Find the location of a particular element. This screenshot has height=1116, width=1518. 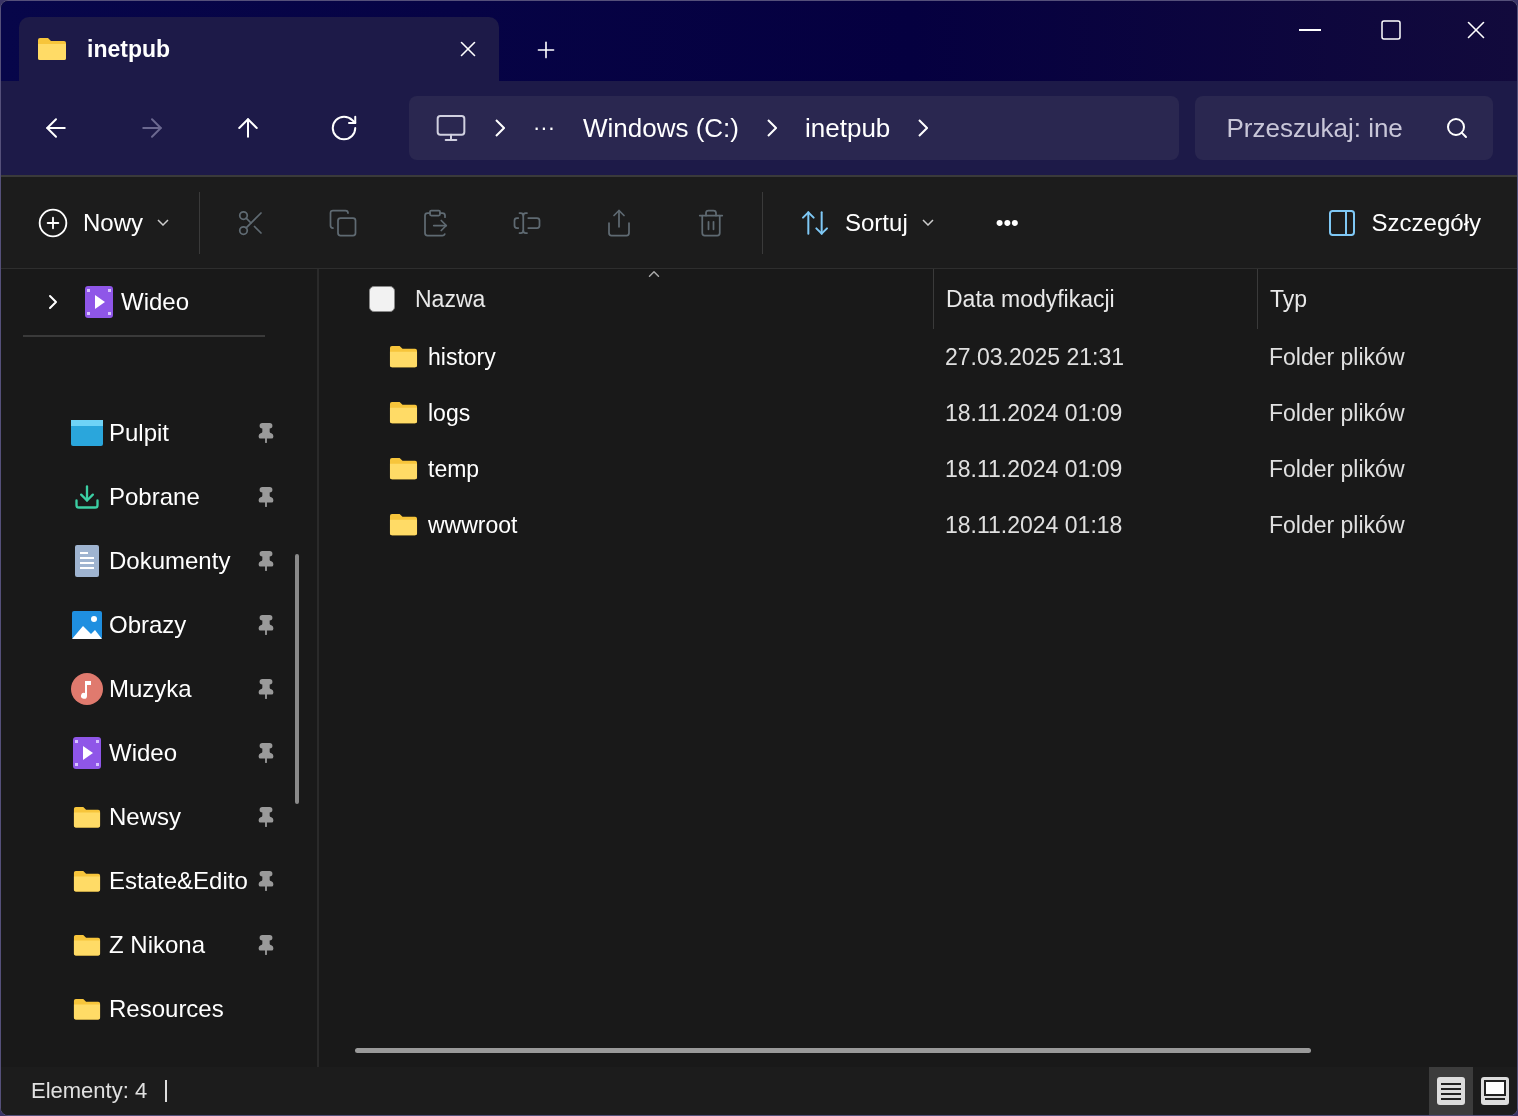

refresh-button is located at coordinates (344, 128).